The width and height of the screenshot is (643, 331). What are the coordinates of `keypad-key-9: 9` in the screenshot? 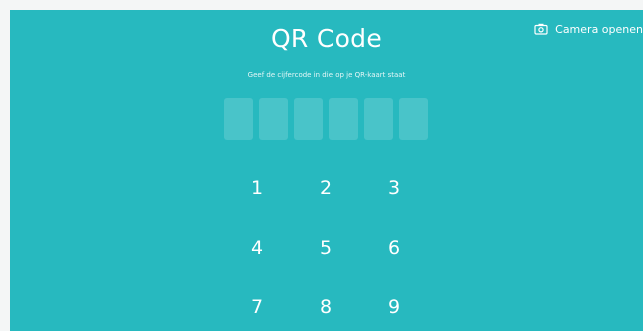 It's located at (394, 307).